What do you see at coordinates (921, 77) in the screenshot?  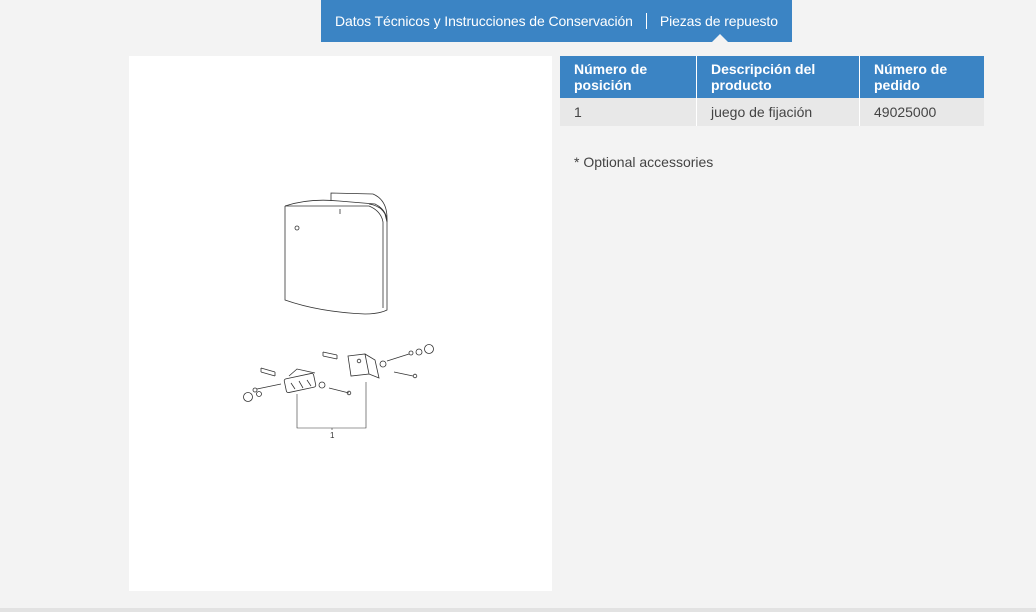 I see `column-header-order-number: Número de pedido` at bounding box center [921, 77].